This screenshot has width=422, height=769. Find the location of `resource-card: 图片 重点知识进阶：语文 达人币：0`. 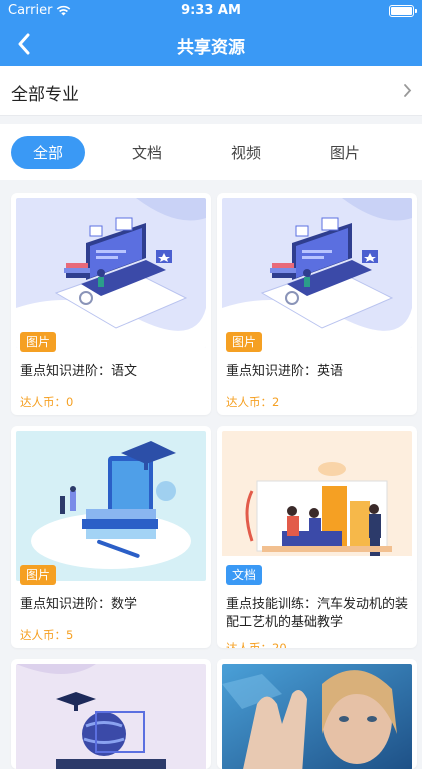

resource-card: 图片 重点知识进阶：语文 达人币：0 is located at coordinates (111, 304).